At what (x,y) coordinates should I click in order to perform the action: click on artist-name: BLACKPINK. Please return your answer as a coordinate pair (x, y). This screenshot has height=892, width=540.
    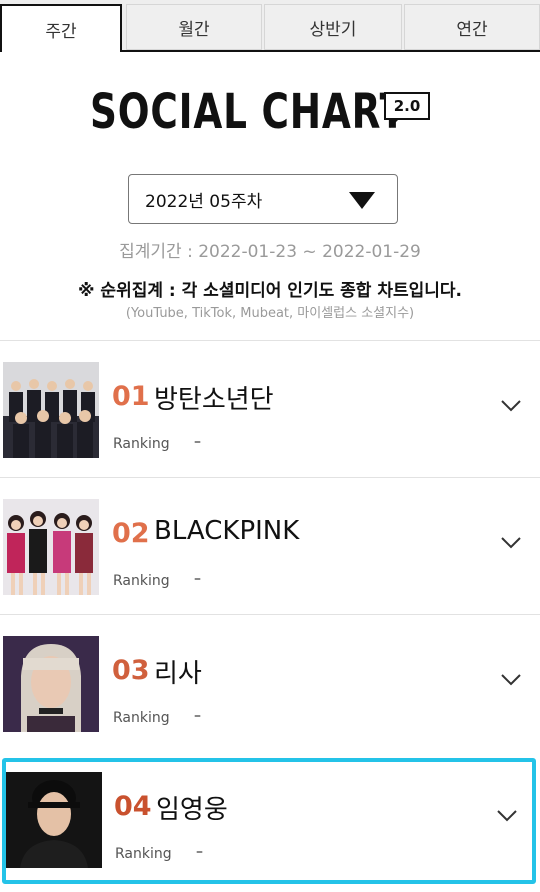
    Looking at the image, I should click on (227, 531).